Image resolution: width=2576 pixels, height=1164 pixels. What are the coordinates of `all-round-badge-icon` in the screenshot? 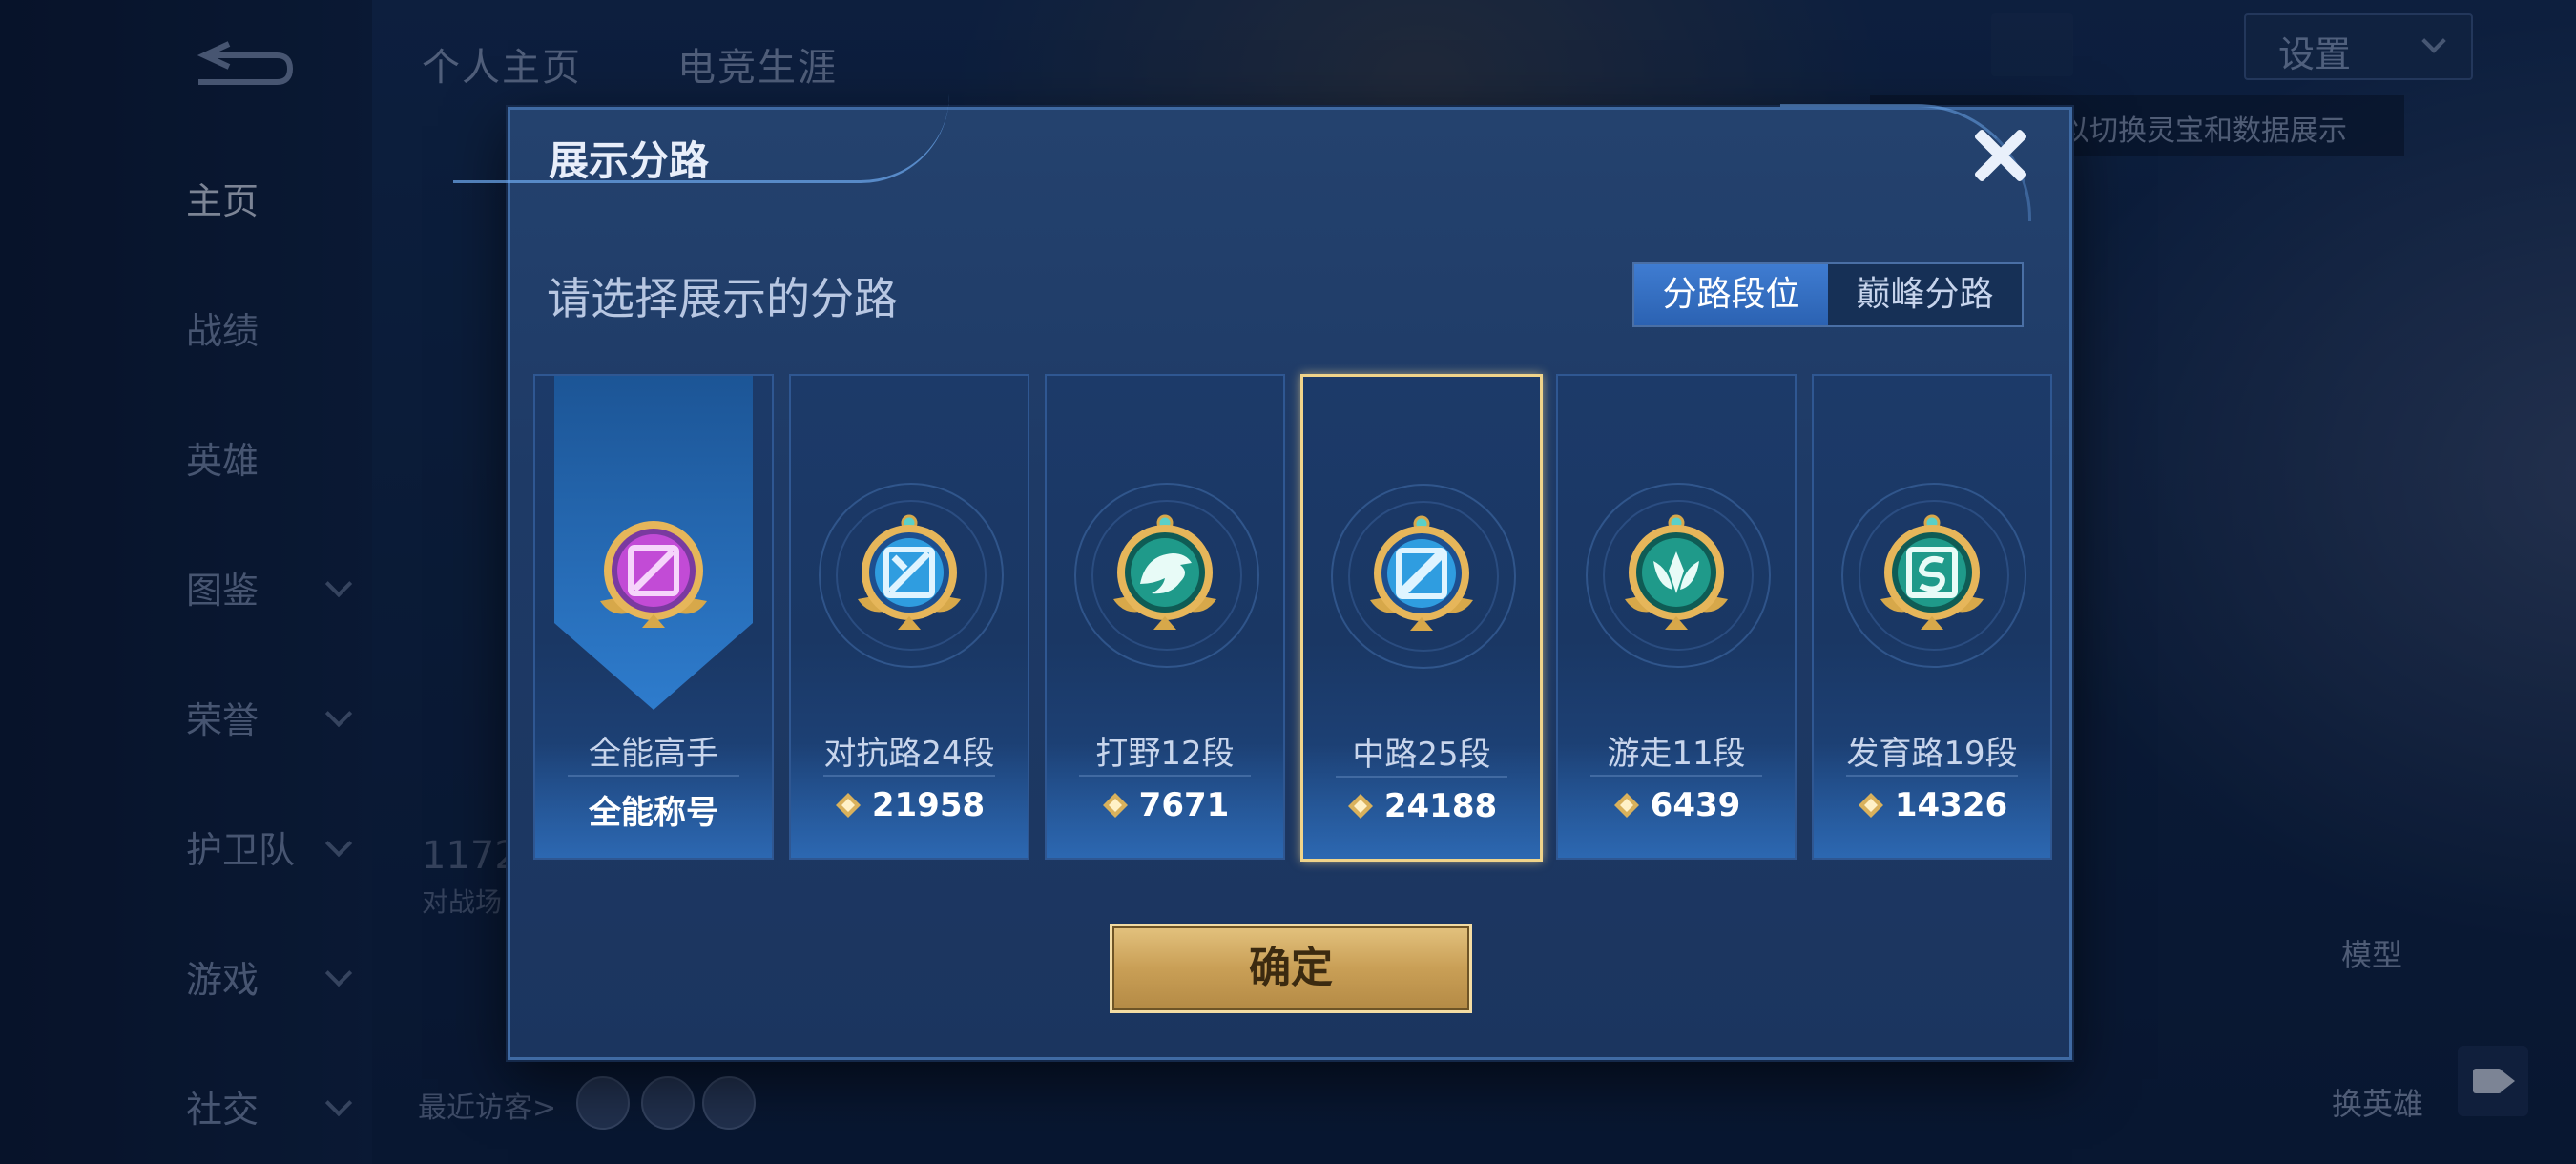 It's located at (653, 574).